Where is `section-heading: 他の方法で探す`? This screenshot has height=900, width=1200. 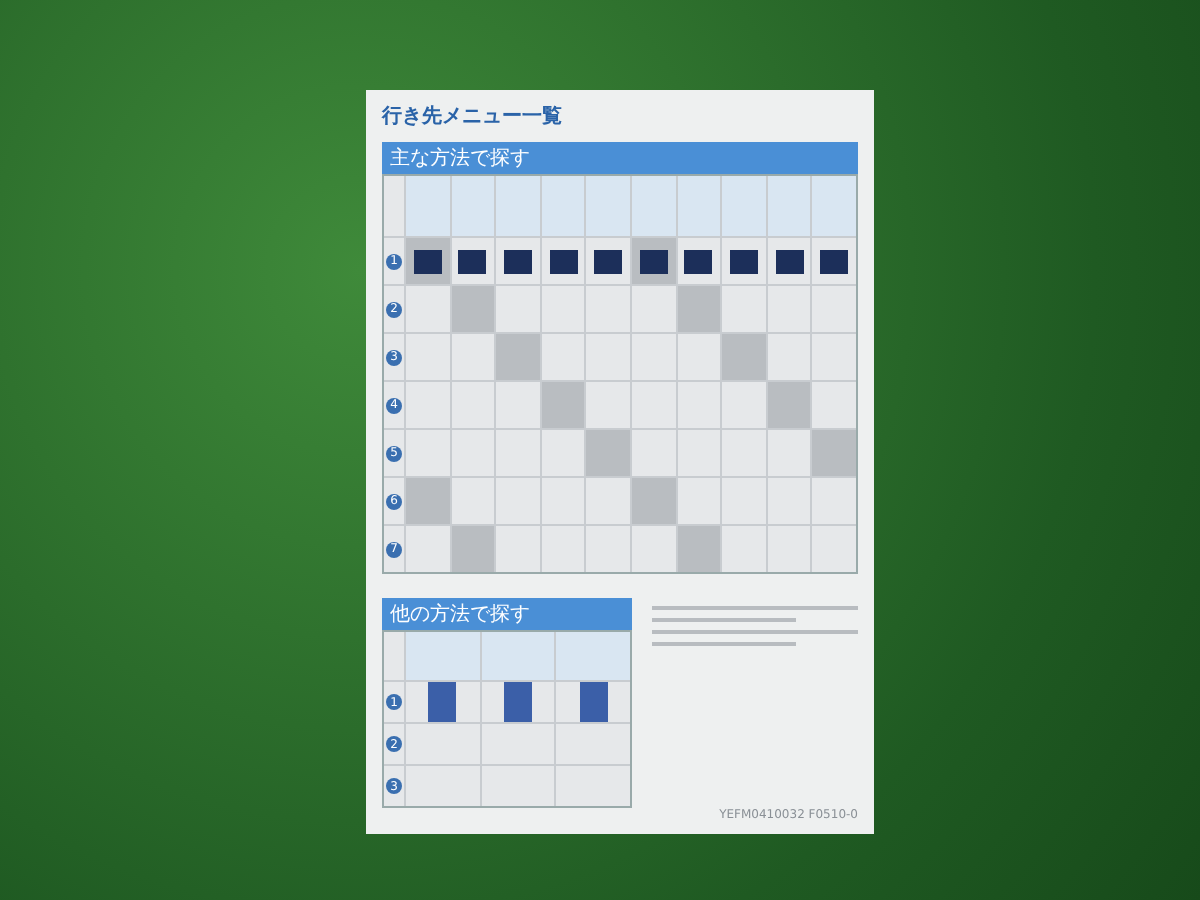 section-heading: 他の方法で探す is located at coordinates (507, 614).